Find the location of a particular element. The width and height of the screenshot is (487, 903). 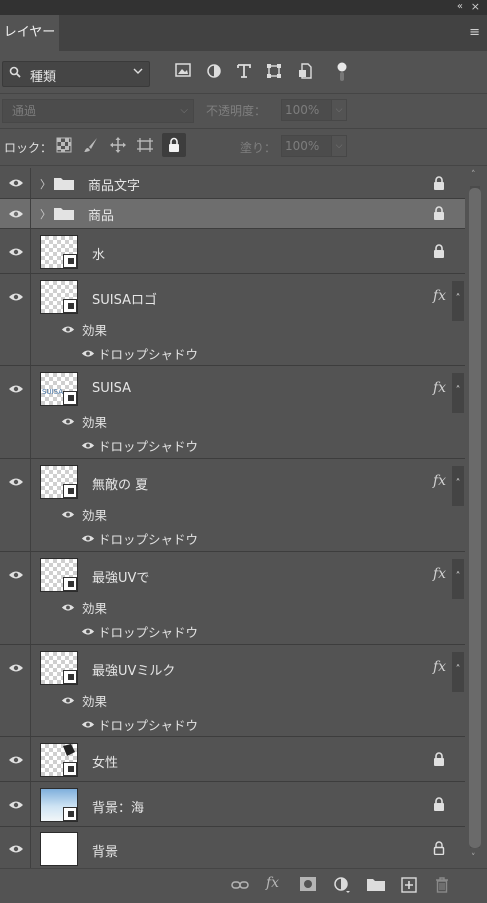

type-filter-icon is located at coordinates (245, 72).